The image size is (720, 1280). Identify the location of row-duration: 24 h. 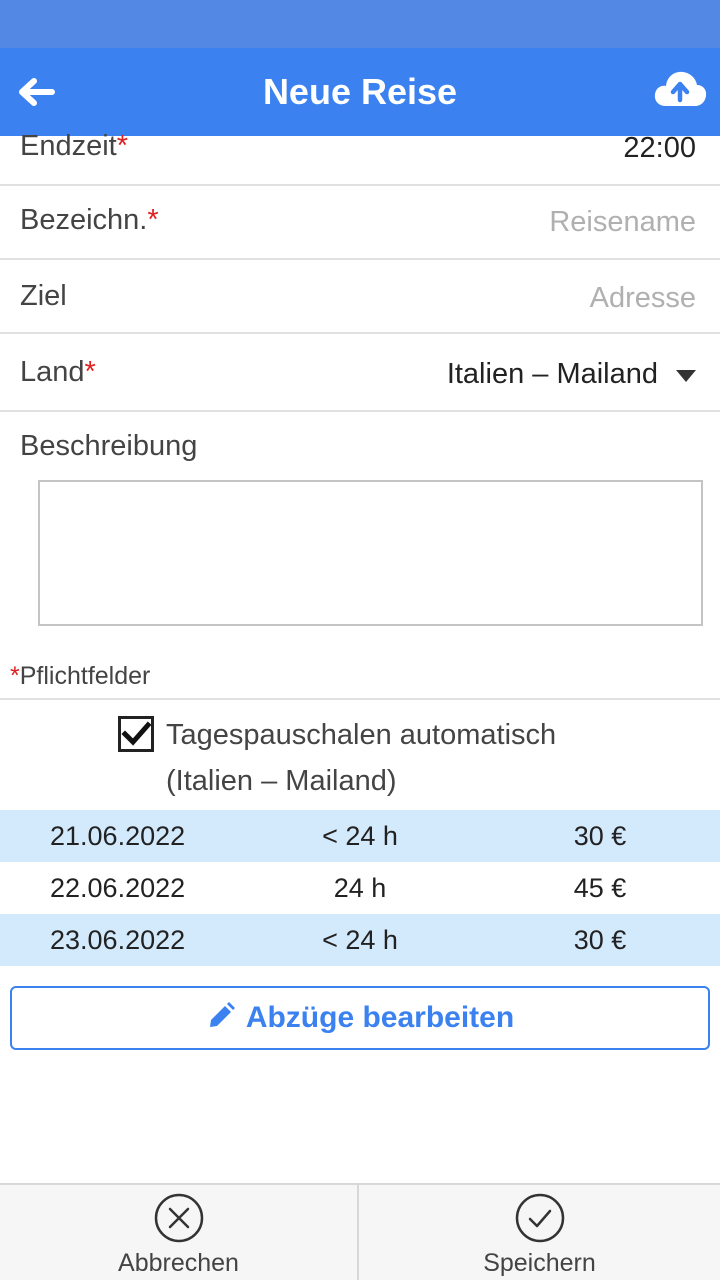
(360, 888).